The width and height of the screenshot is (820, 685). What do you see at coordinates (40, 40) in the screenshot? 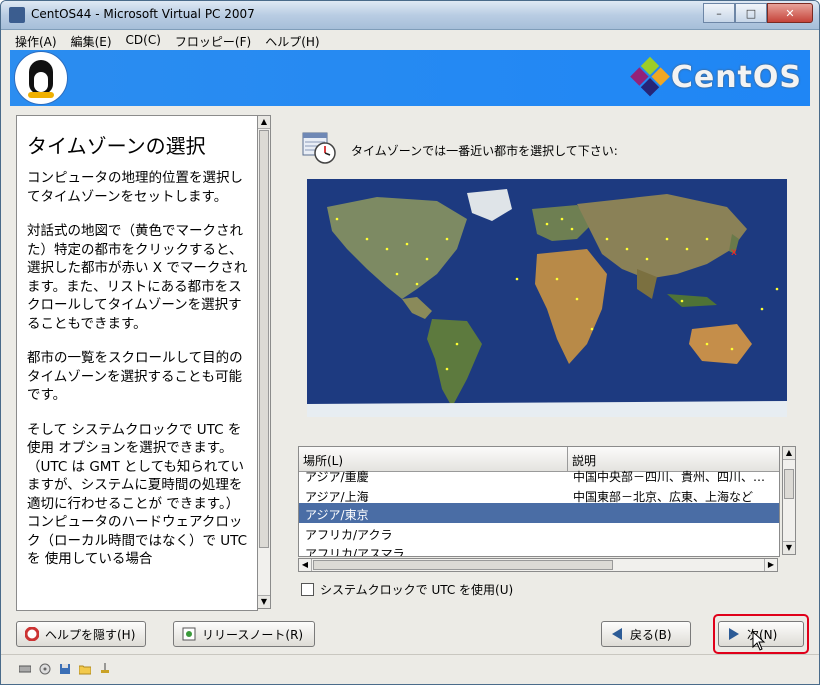
I see `menu-operation: 操作(A)` at bounding box center [40, 40].